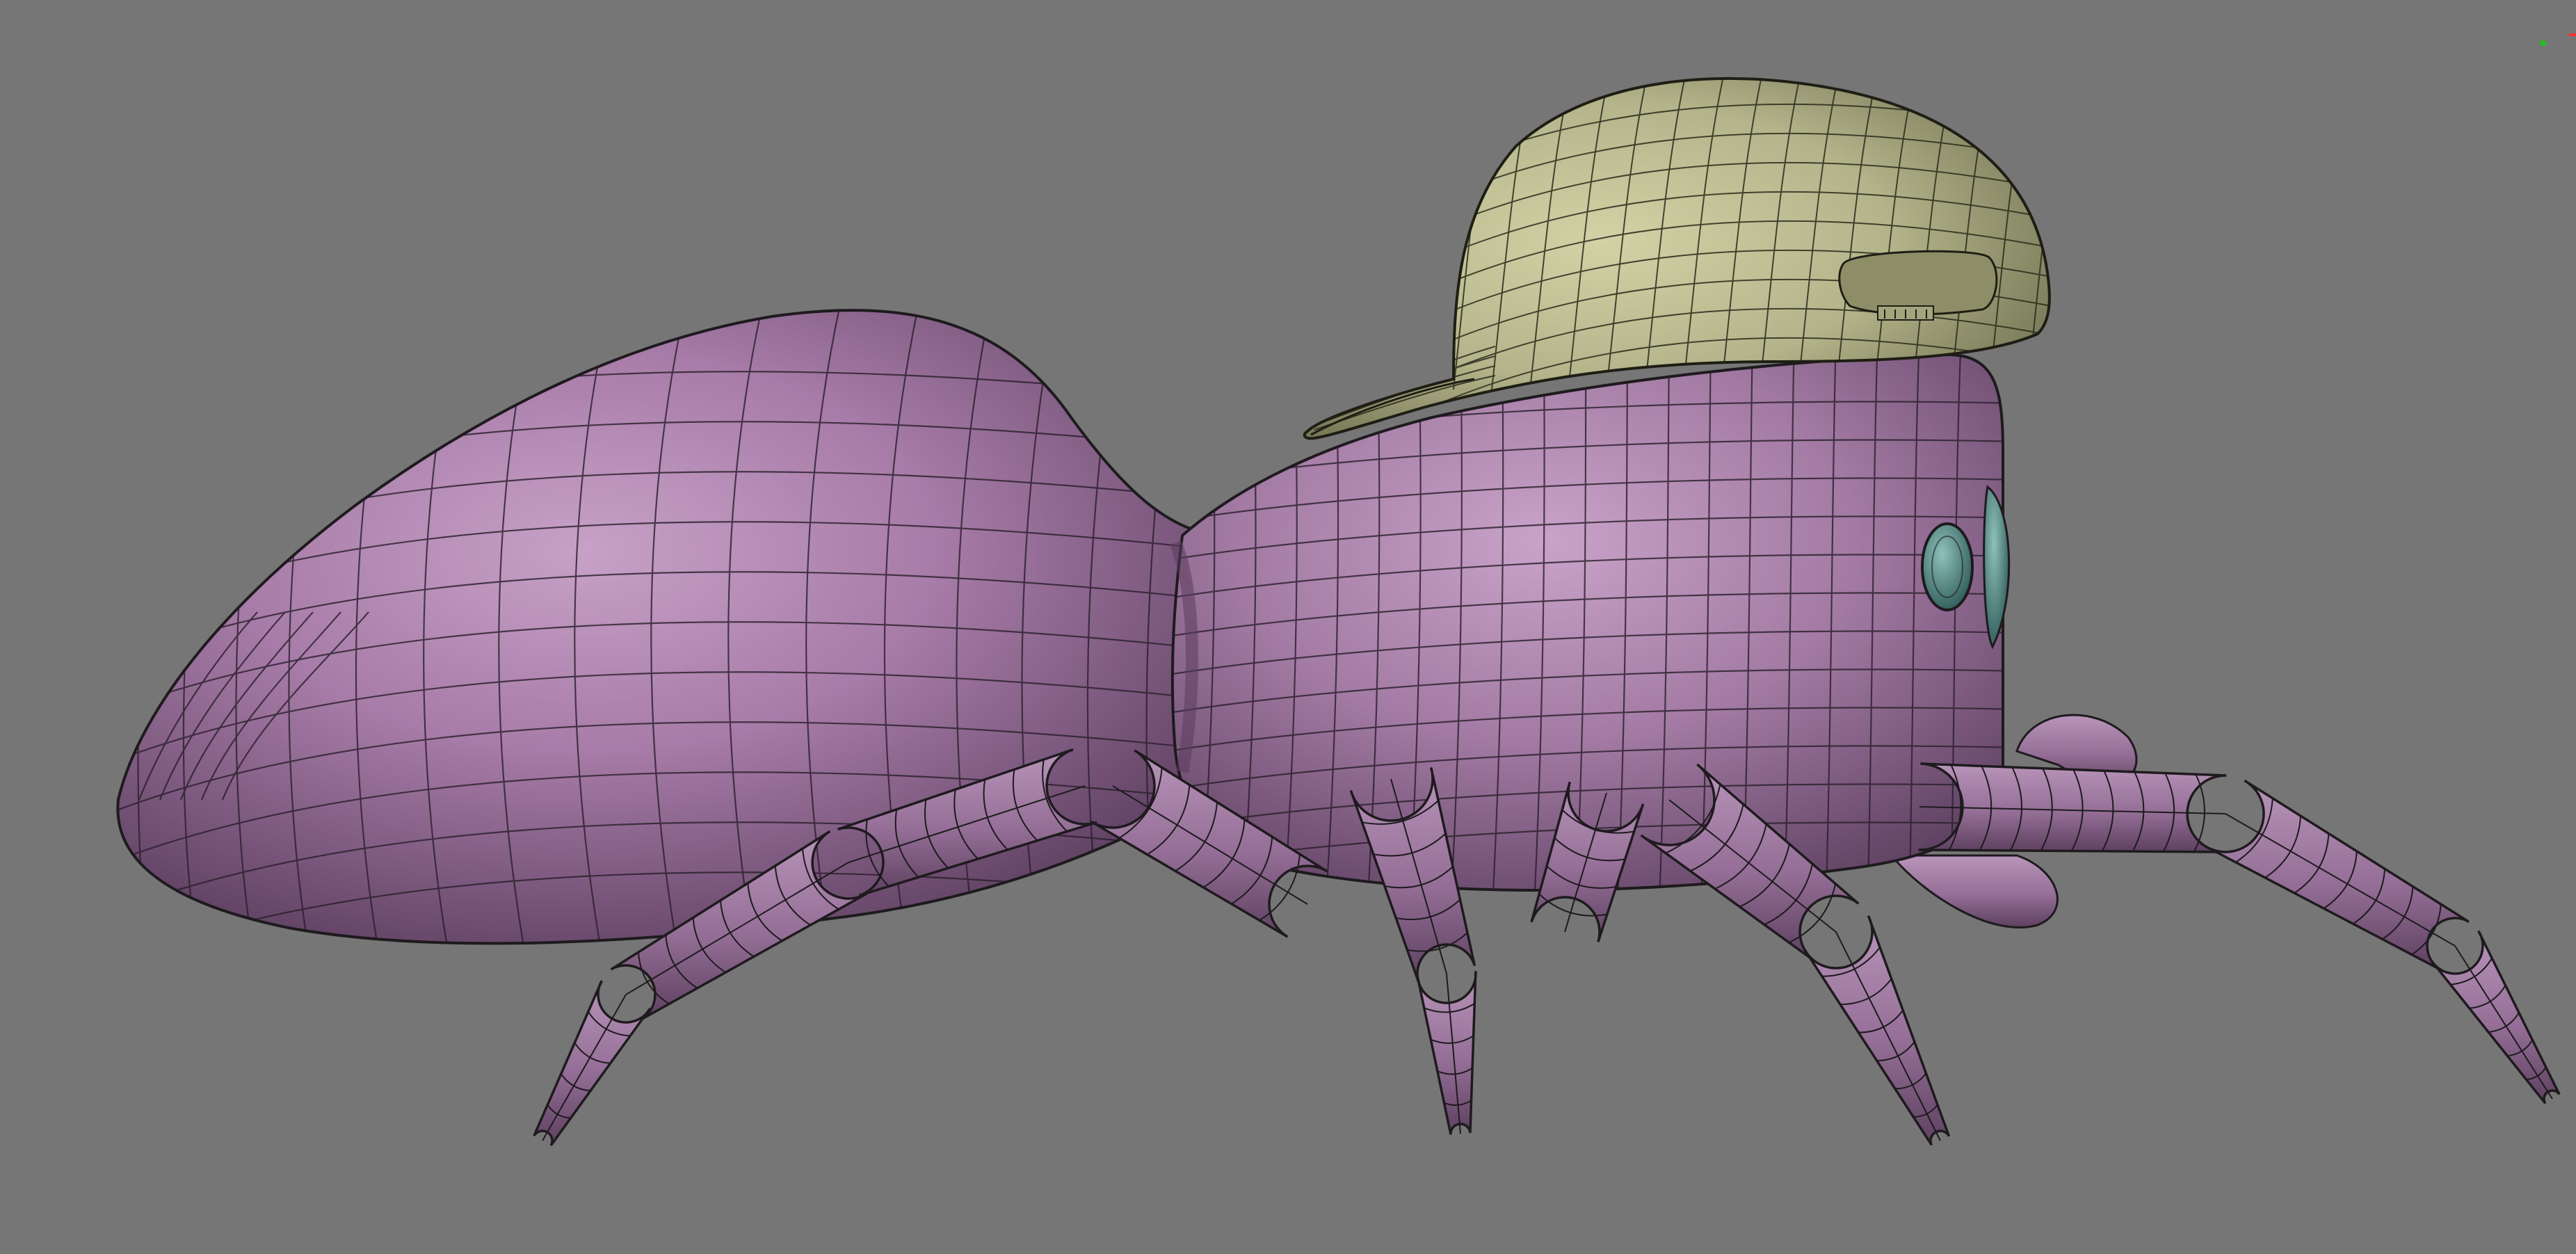  Describe the element at coordinates (1997, 567) in the screenshot. I see `eye-right` at that location.